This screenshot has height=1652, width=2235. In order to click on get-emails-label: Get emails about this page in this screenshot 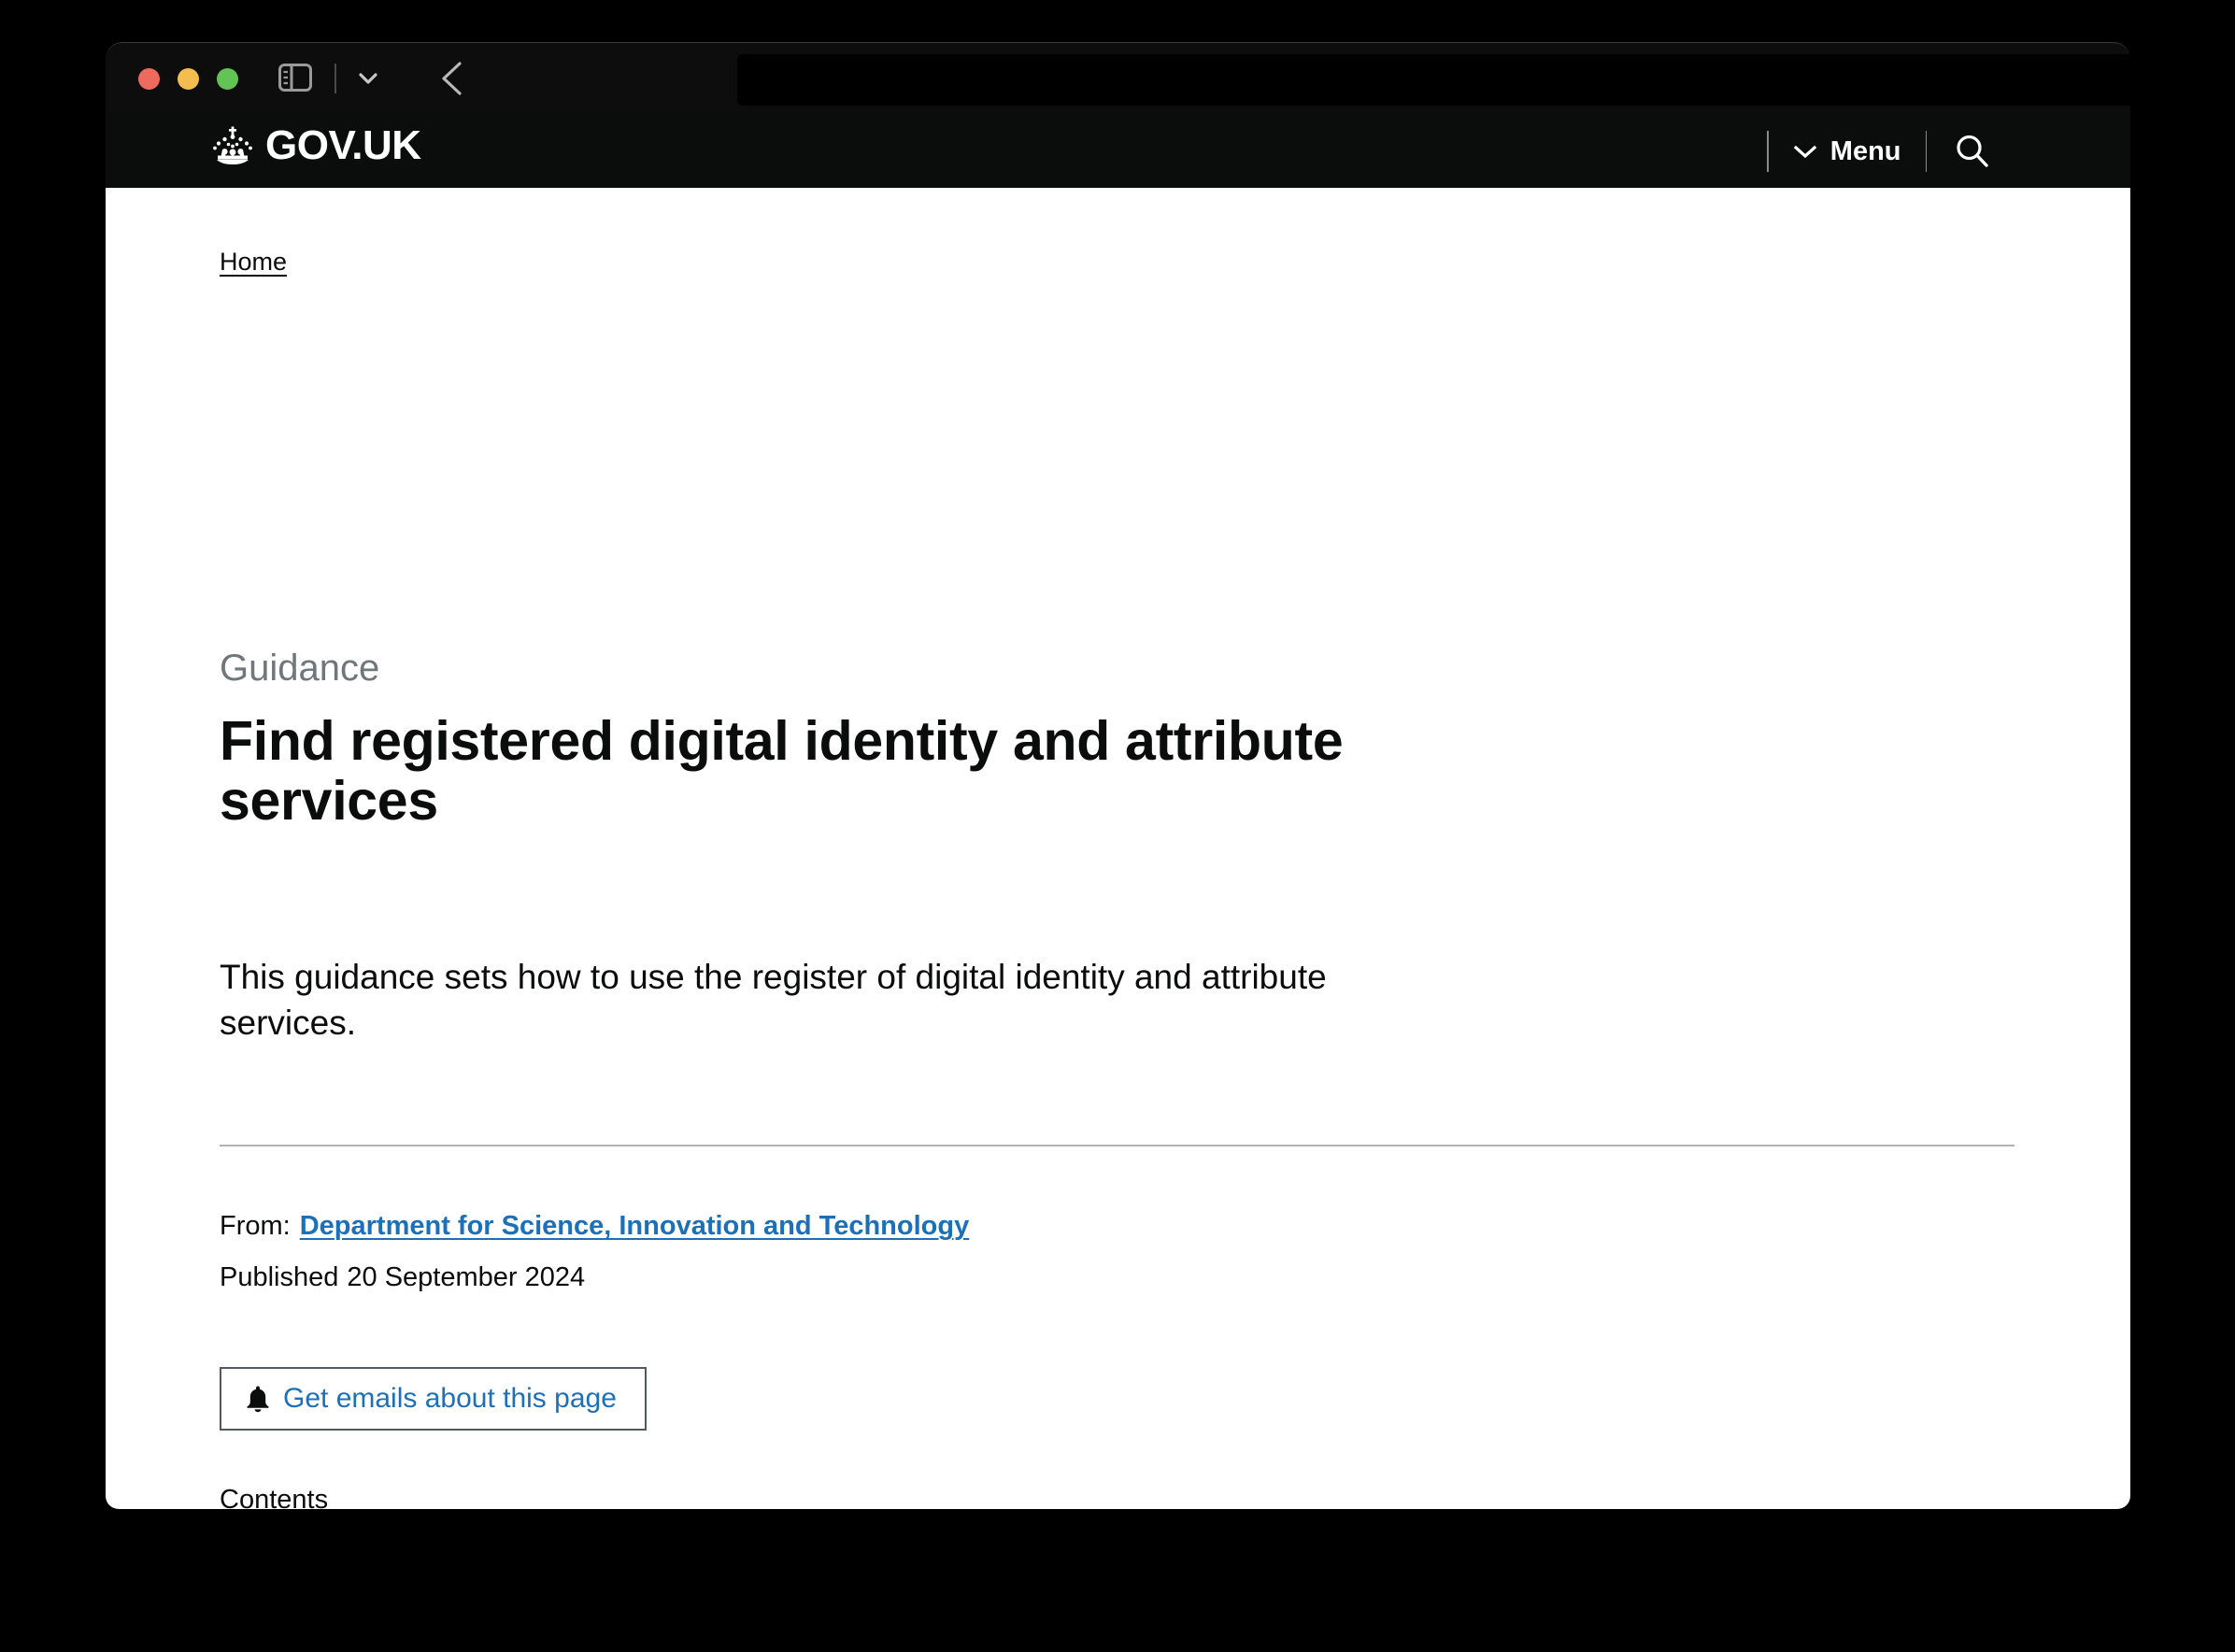, I will do `click(450, 1398)`.